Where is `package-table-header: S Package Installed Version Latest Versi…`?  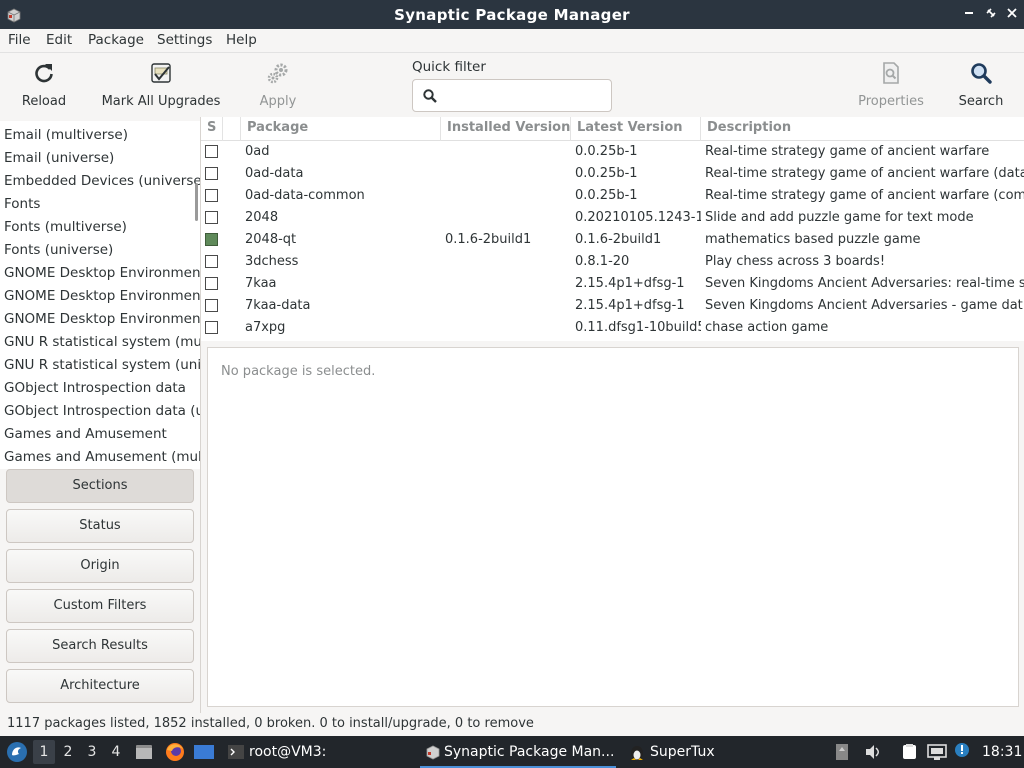 package-table-header: S Package Installed Version Latest Versi… is located at coordinates (612, 129).